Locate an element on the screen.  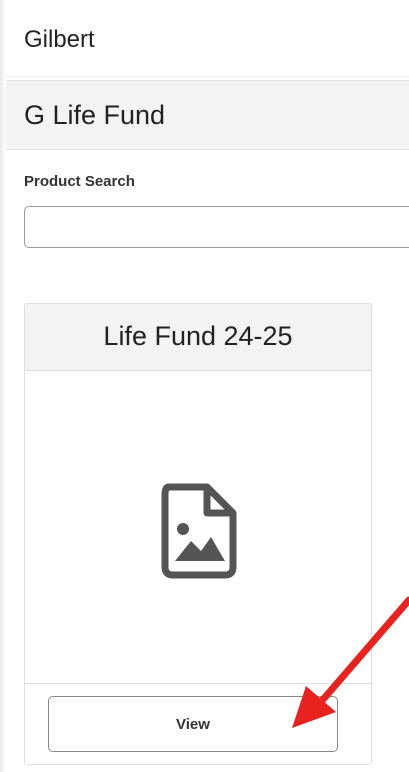
view-button: View is located at coordinates (193, 724).